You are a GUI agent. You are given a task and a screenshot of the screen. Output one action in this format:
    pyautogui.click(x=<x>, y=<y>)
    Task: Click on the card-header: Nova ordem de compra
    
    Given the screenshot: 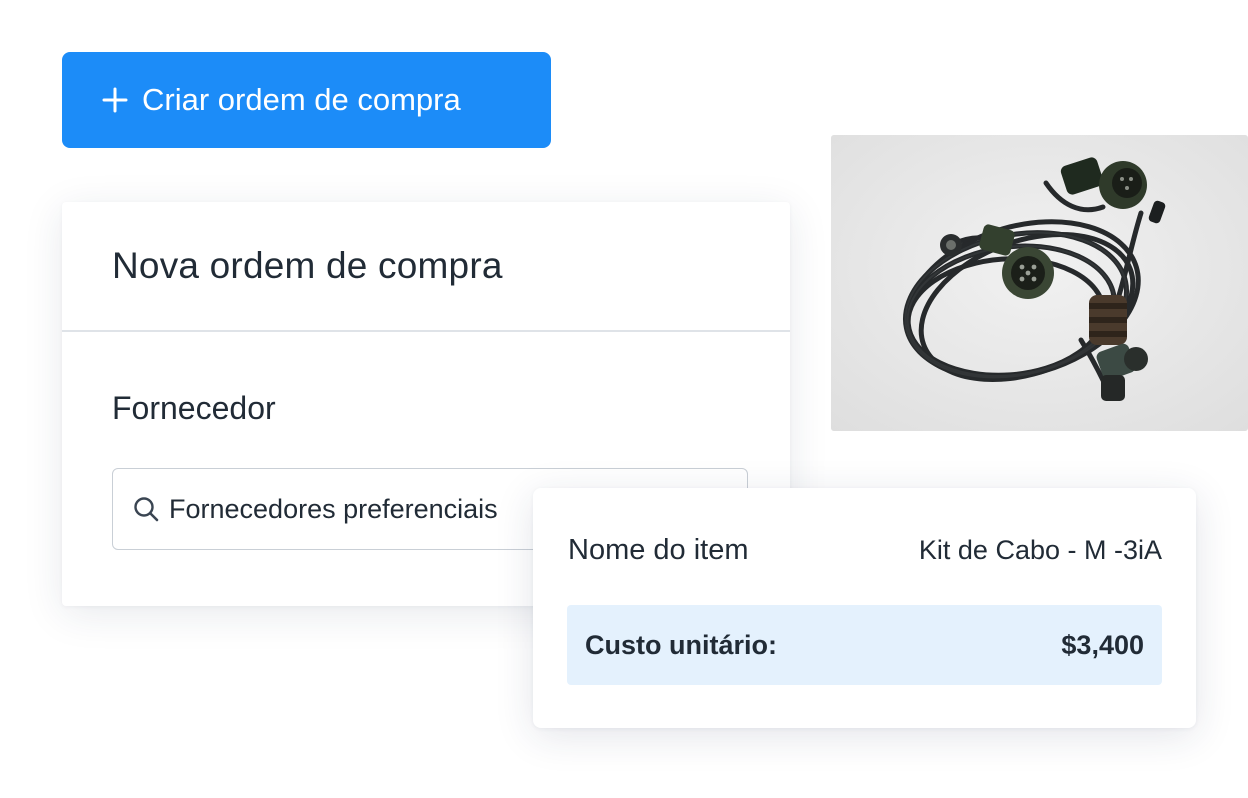 What is the action you would take?
    pyautogui.click(x=426, y=267)
    